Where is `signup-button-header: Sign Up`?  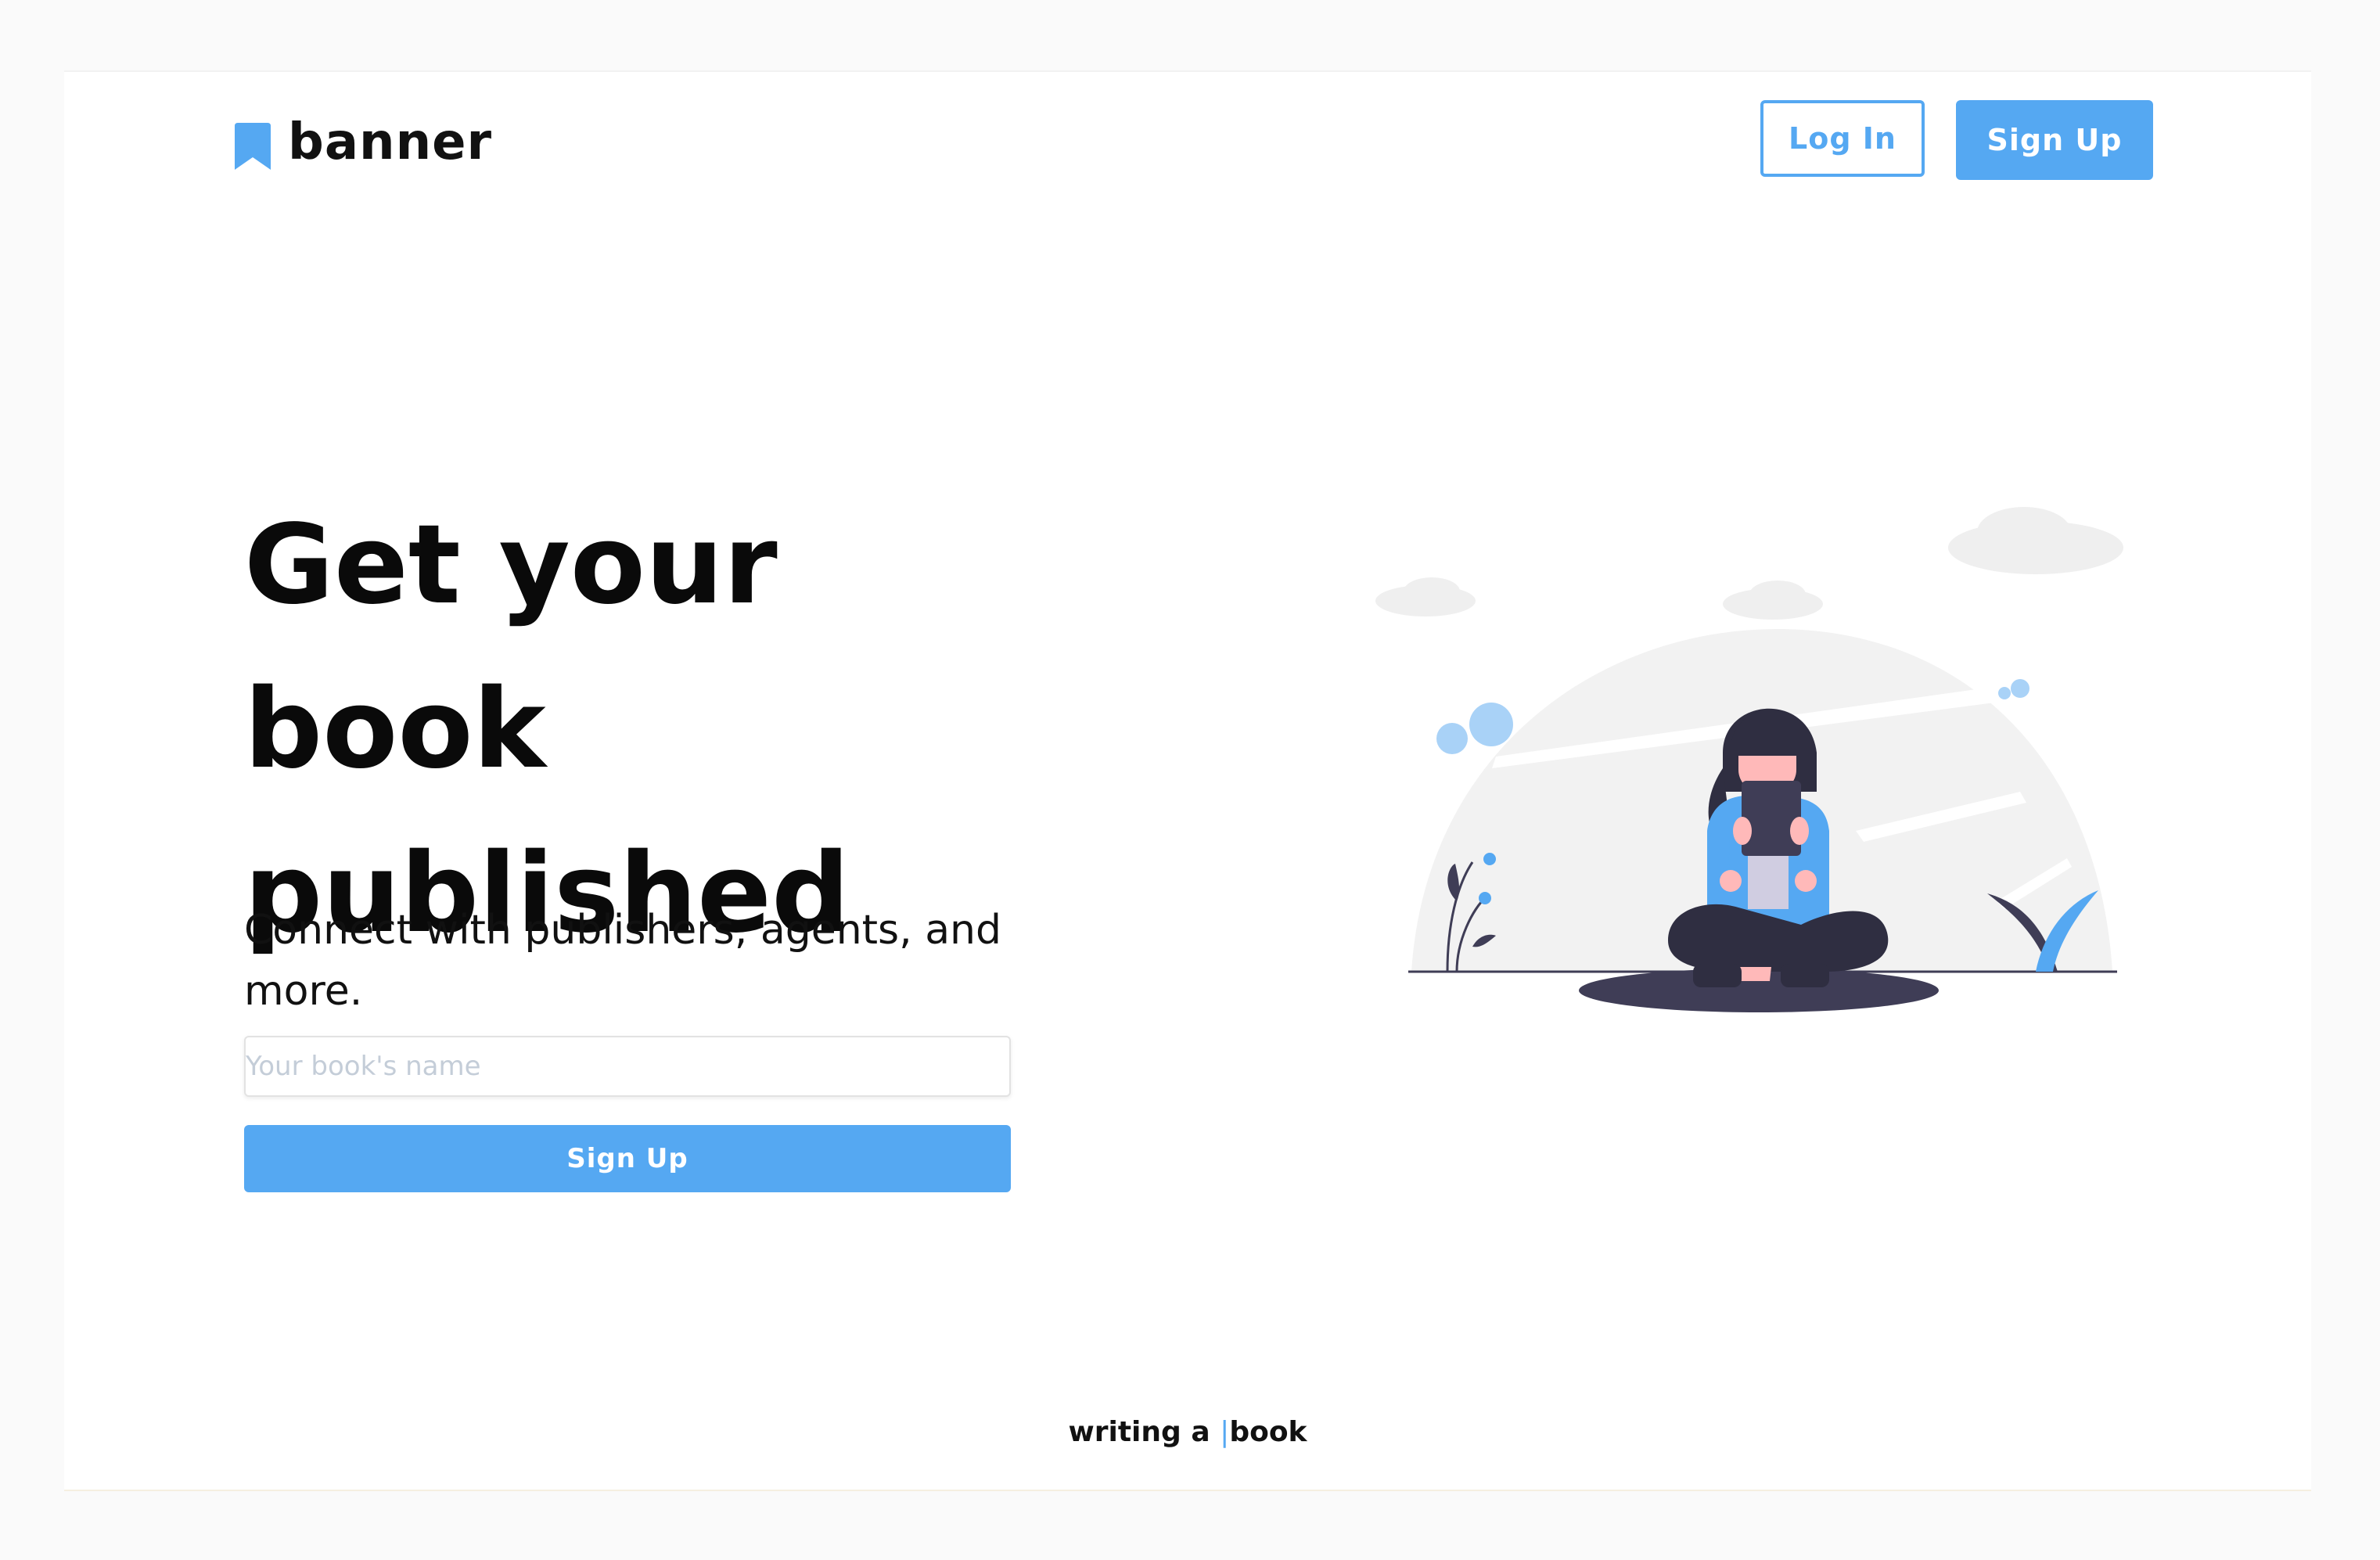 signup-button-header: Sign Up is located at coordinates (2054, 140).